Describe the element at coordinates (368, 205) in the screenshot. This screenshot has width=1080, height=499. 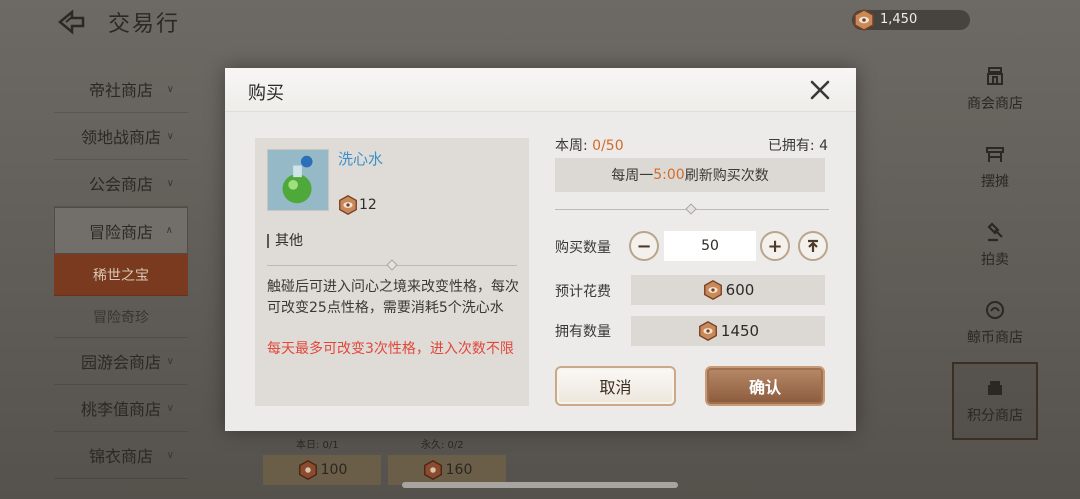
I see `item-unit-price: 12` at that location.